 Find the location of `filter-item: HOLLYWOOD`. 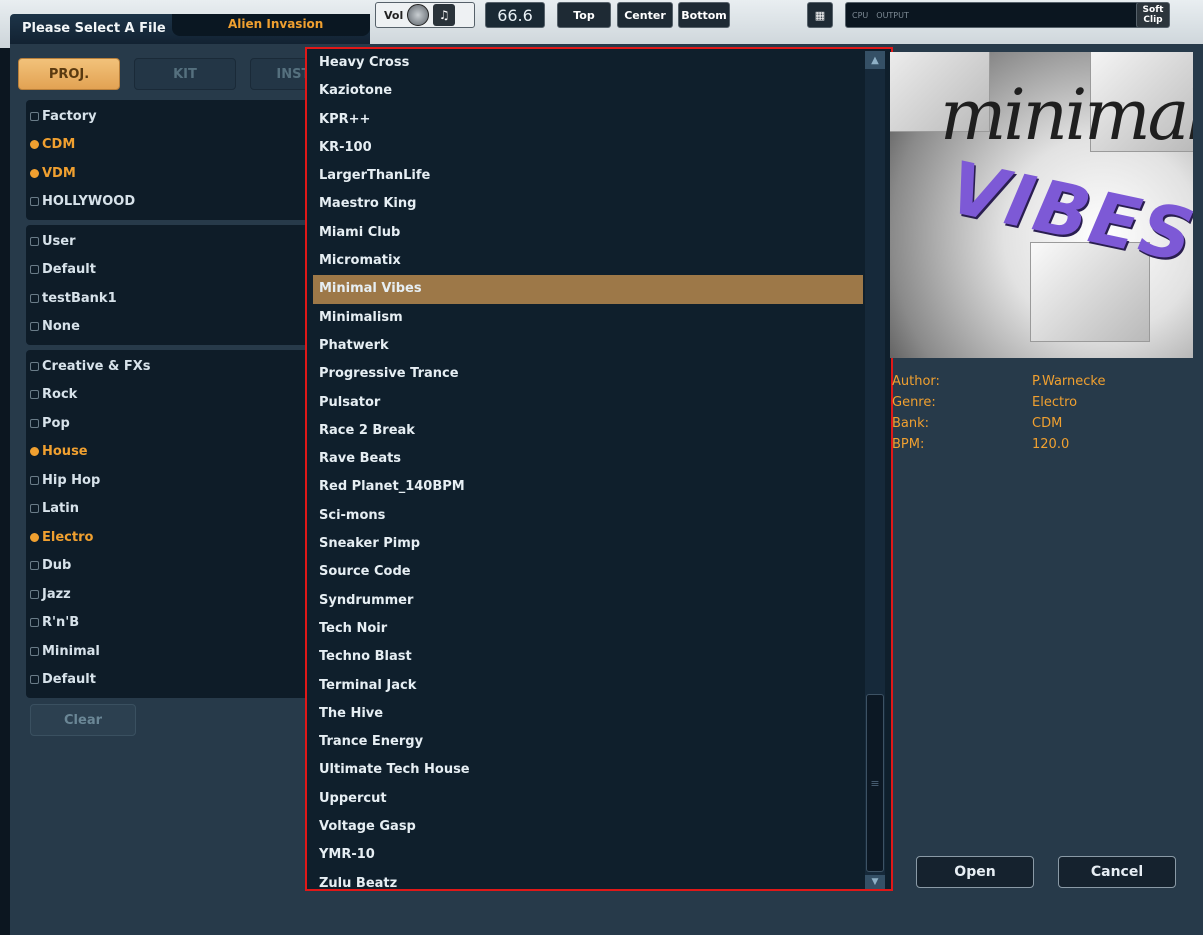

filter-item: HOLLYWOOD is located at coordinates (170, 202).